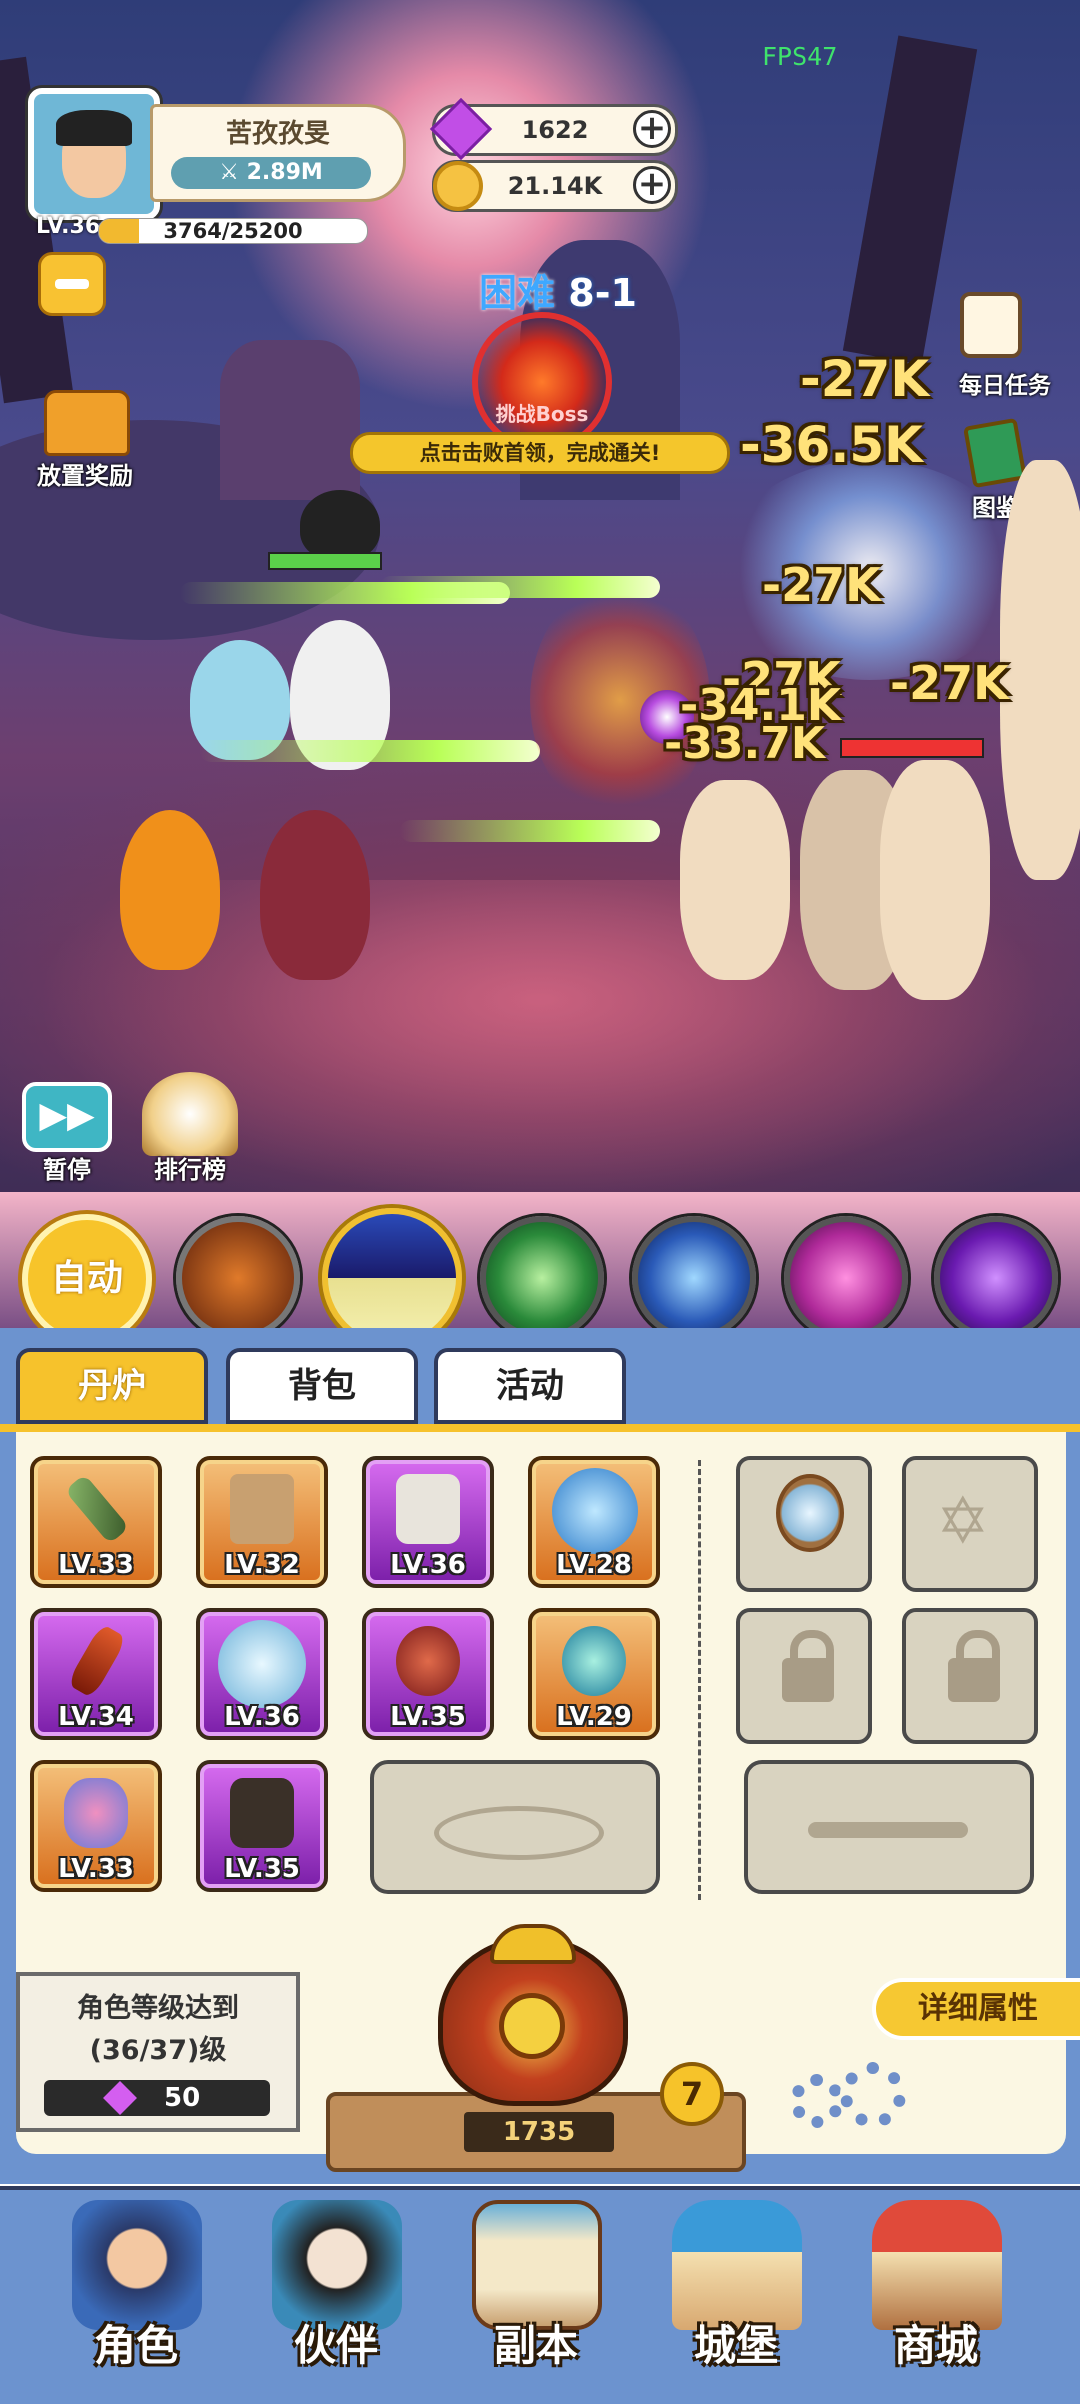 The width and height of the screenshot is (1080, 2404). Describe the element at coordinates (652, 185) in the screenshot. I see `add-coins-button: +` at that location.